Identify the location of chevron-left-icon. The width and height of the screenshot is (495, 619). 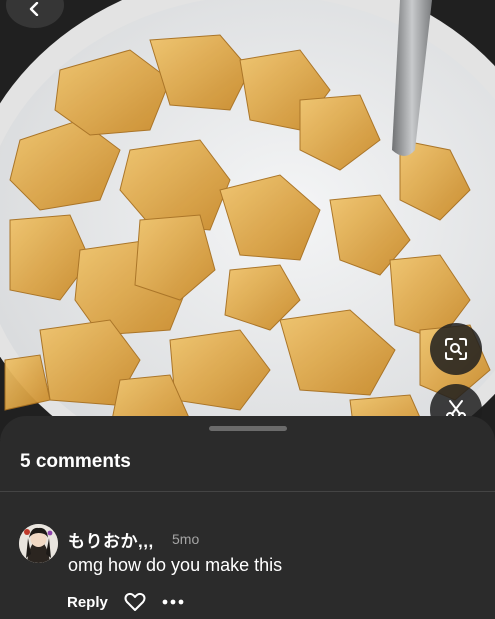
(34, 9).